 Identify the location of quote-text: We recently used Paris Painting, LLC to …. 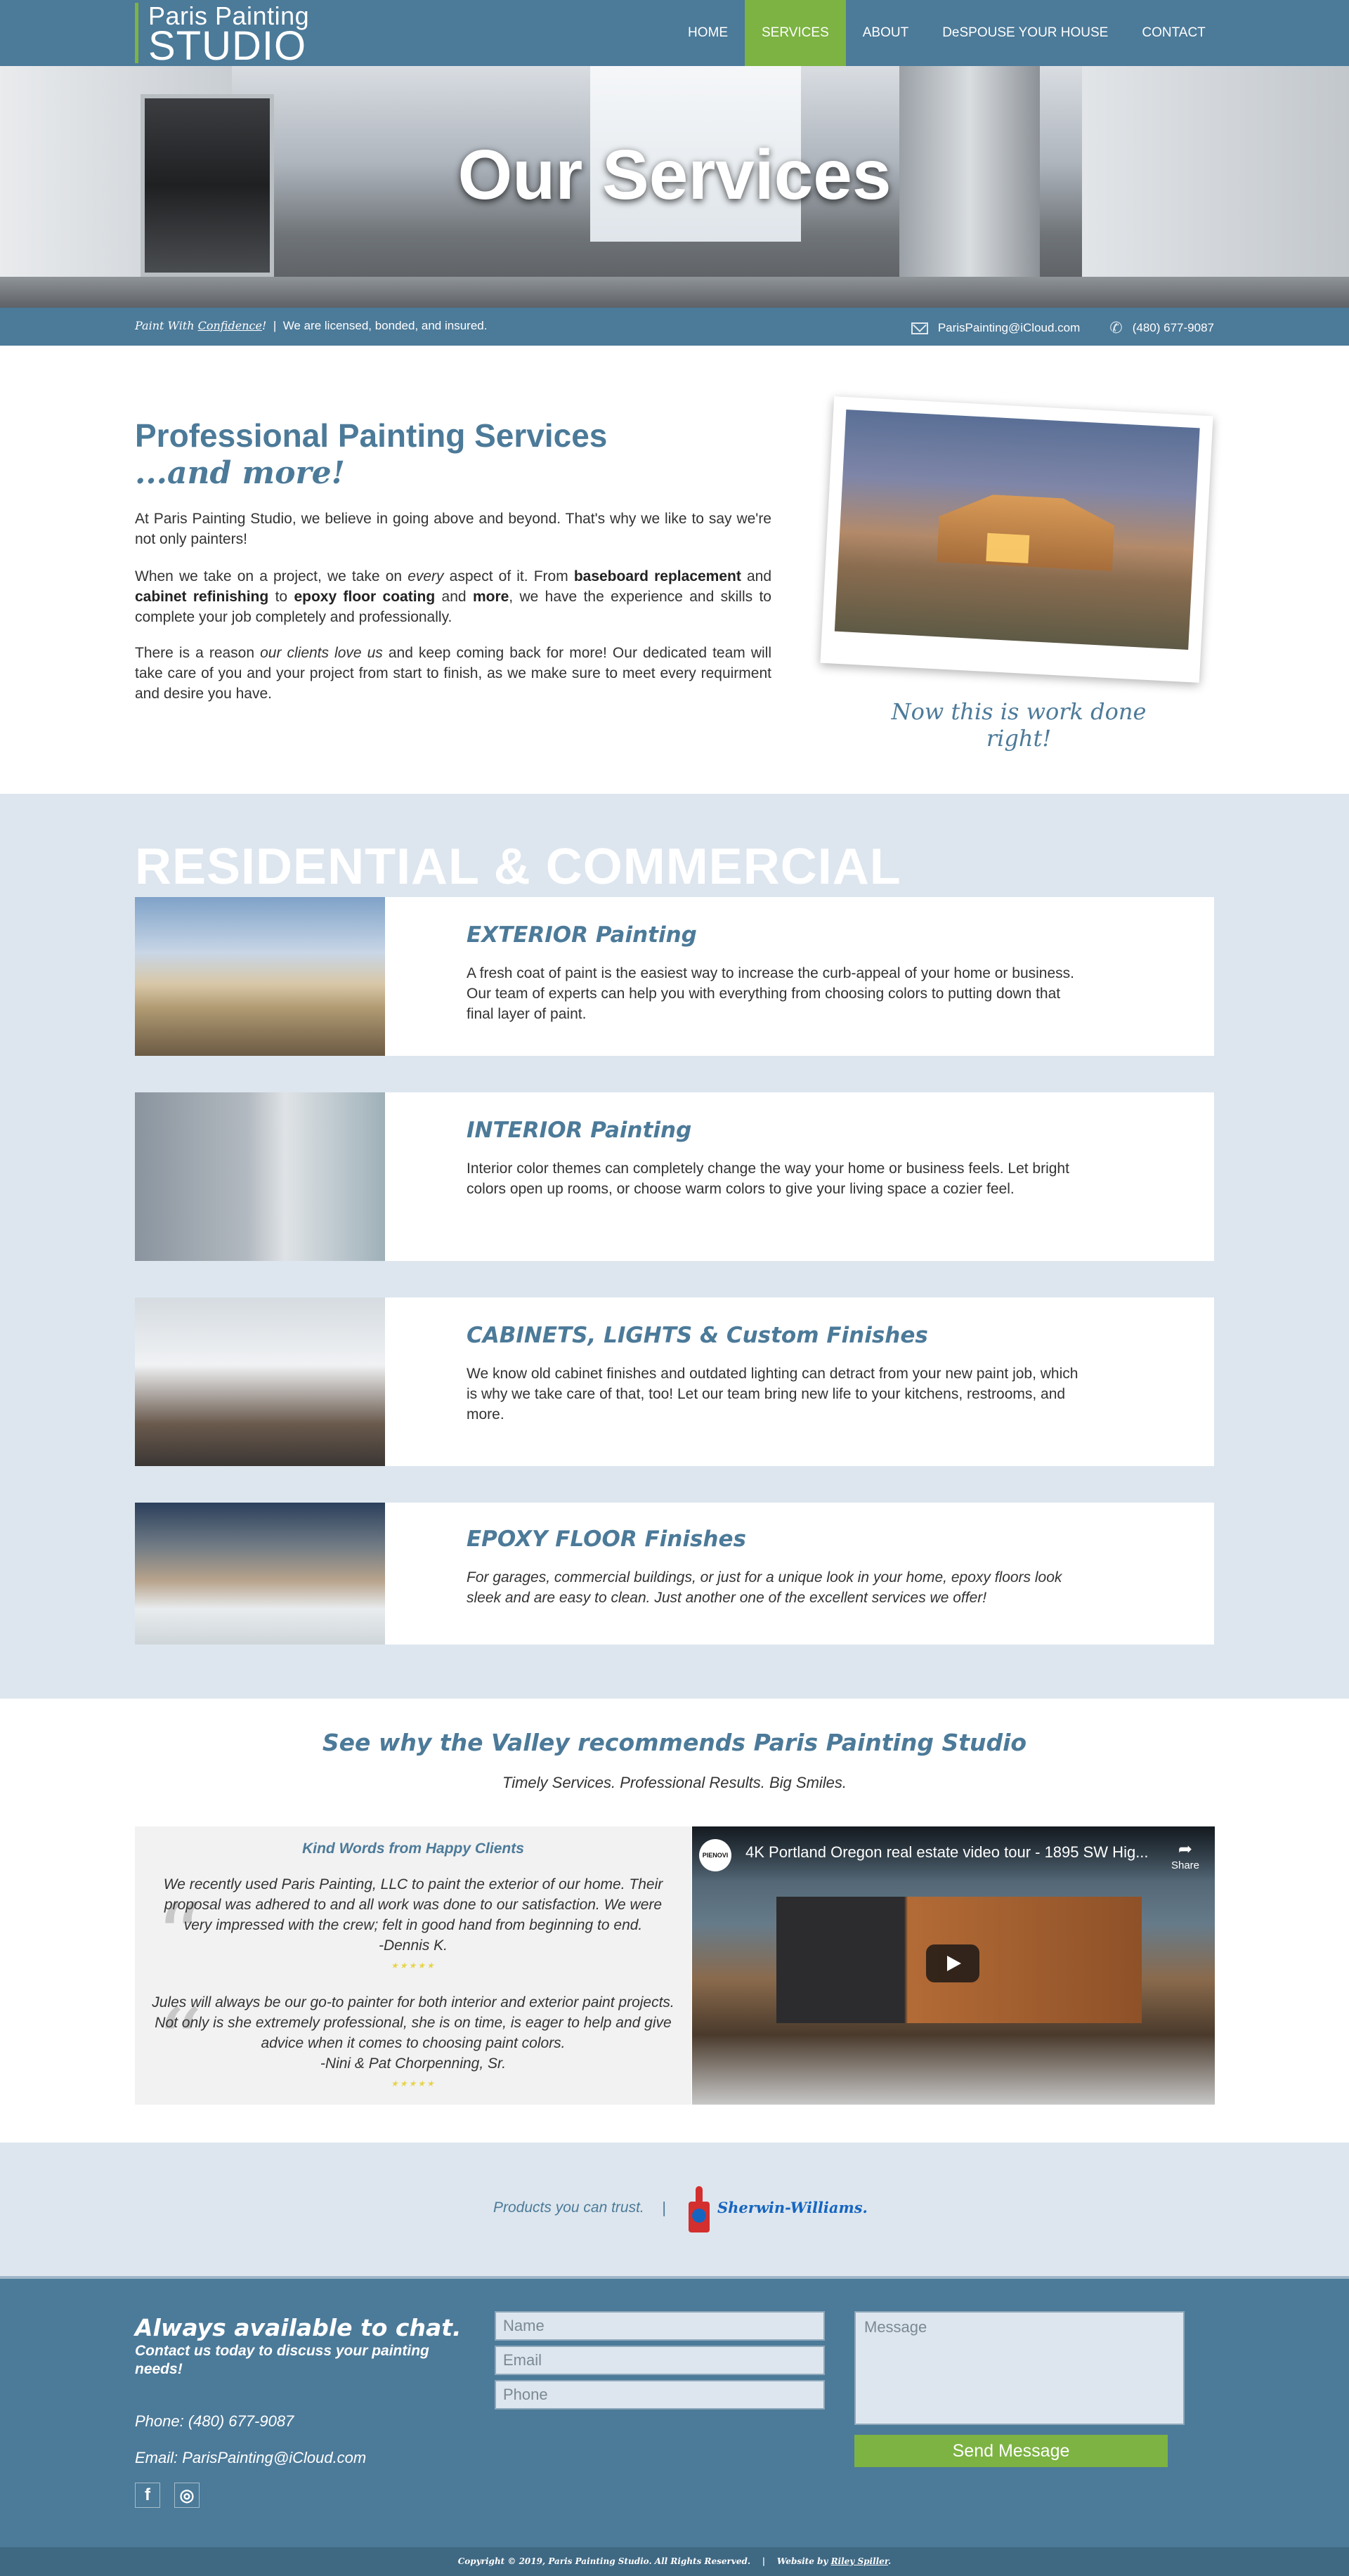
(413, 1904).